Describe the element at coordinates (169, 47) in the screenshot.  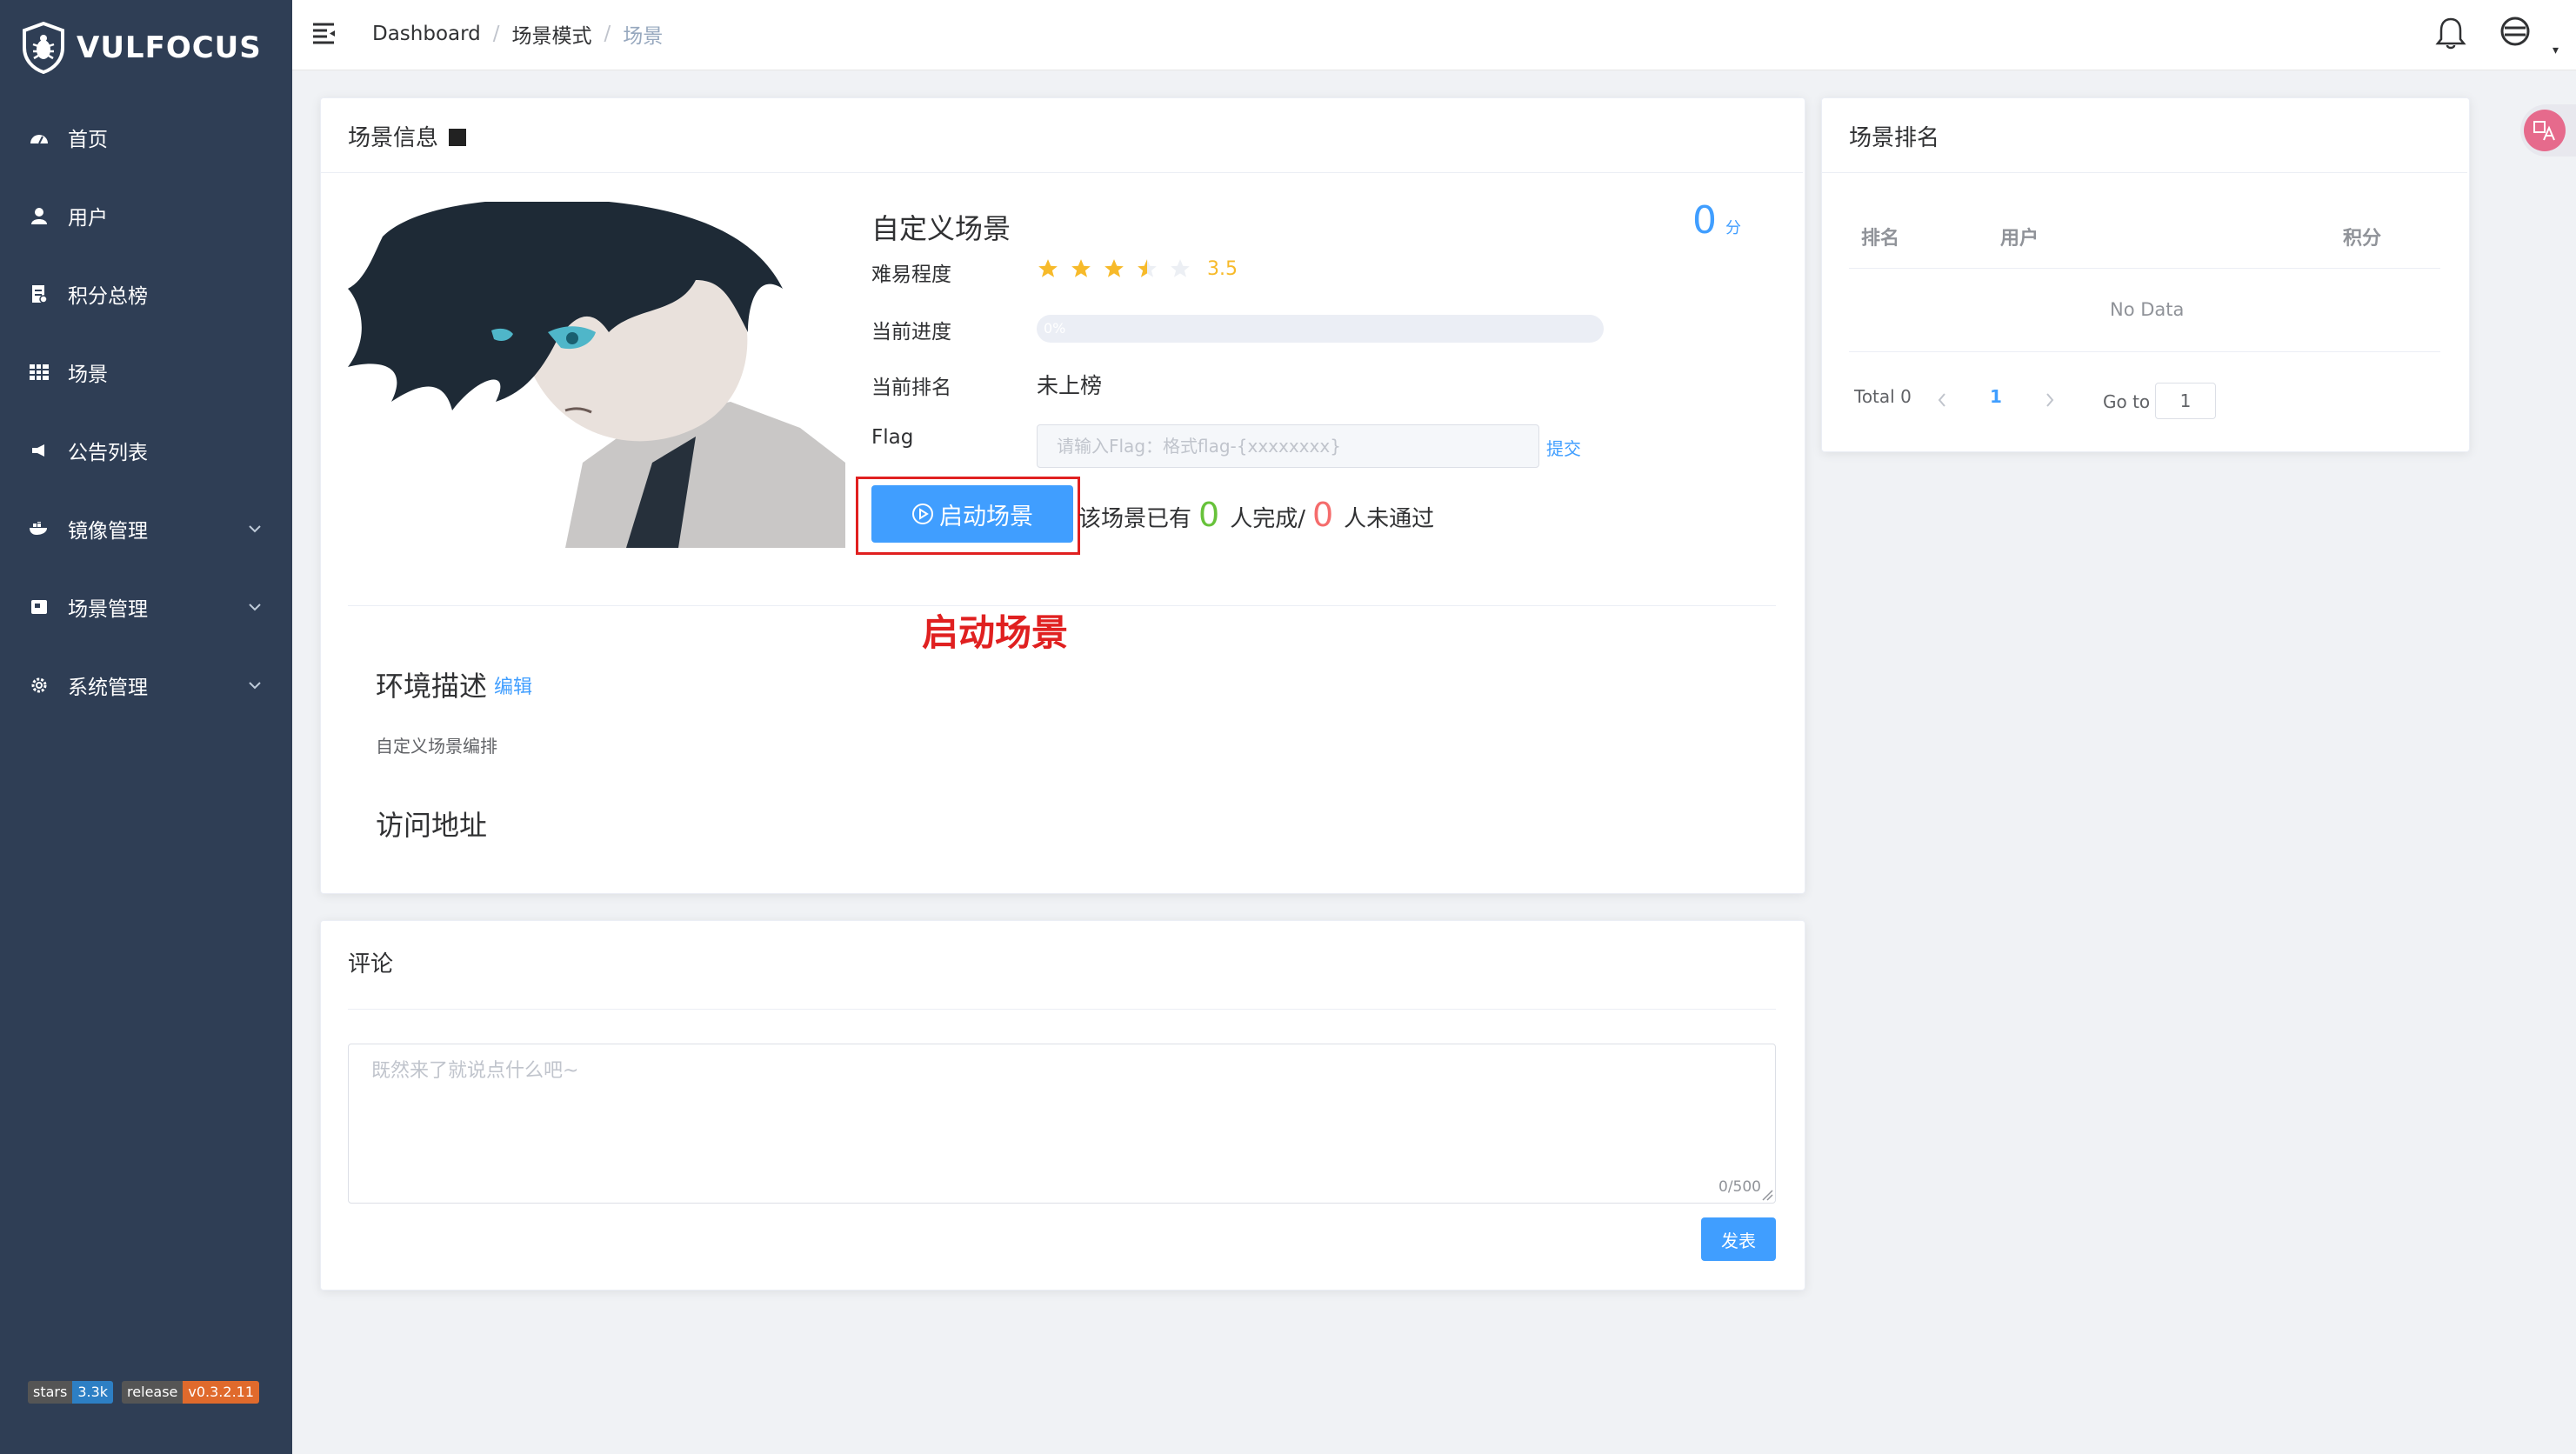
I see `logo-text: VULFOCUS` at that location.